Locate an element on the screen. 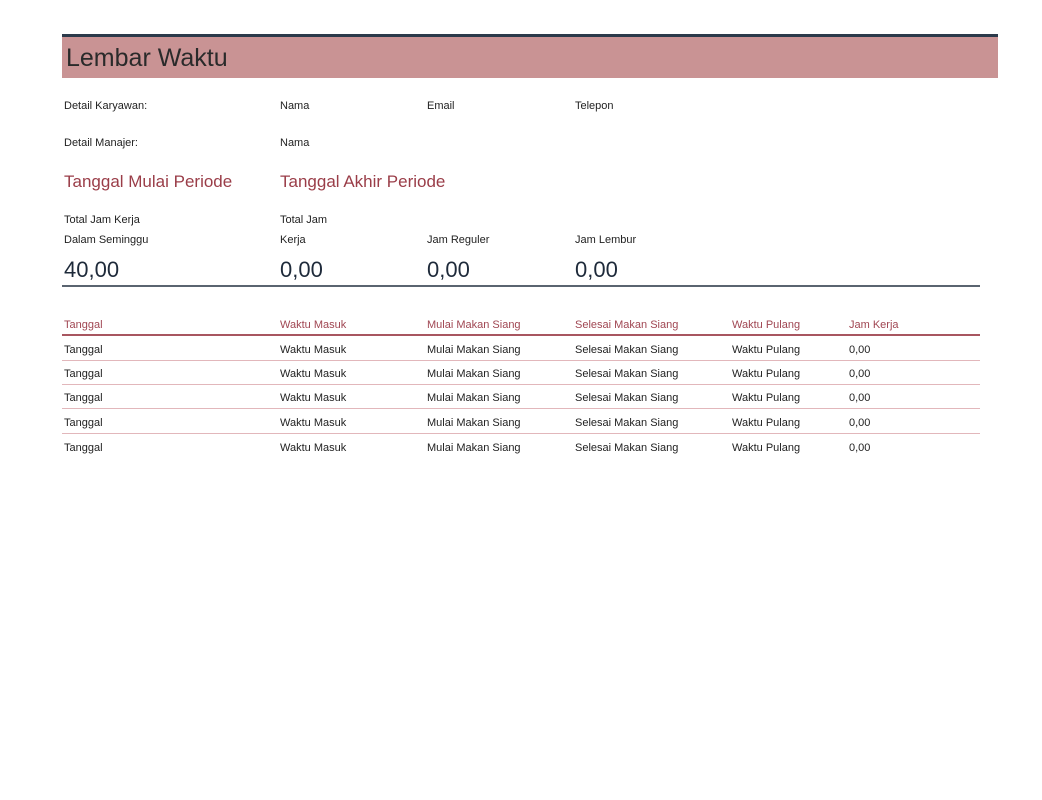 The image size is (1042, 800). header-divider is located at coordinates (521, 335).